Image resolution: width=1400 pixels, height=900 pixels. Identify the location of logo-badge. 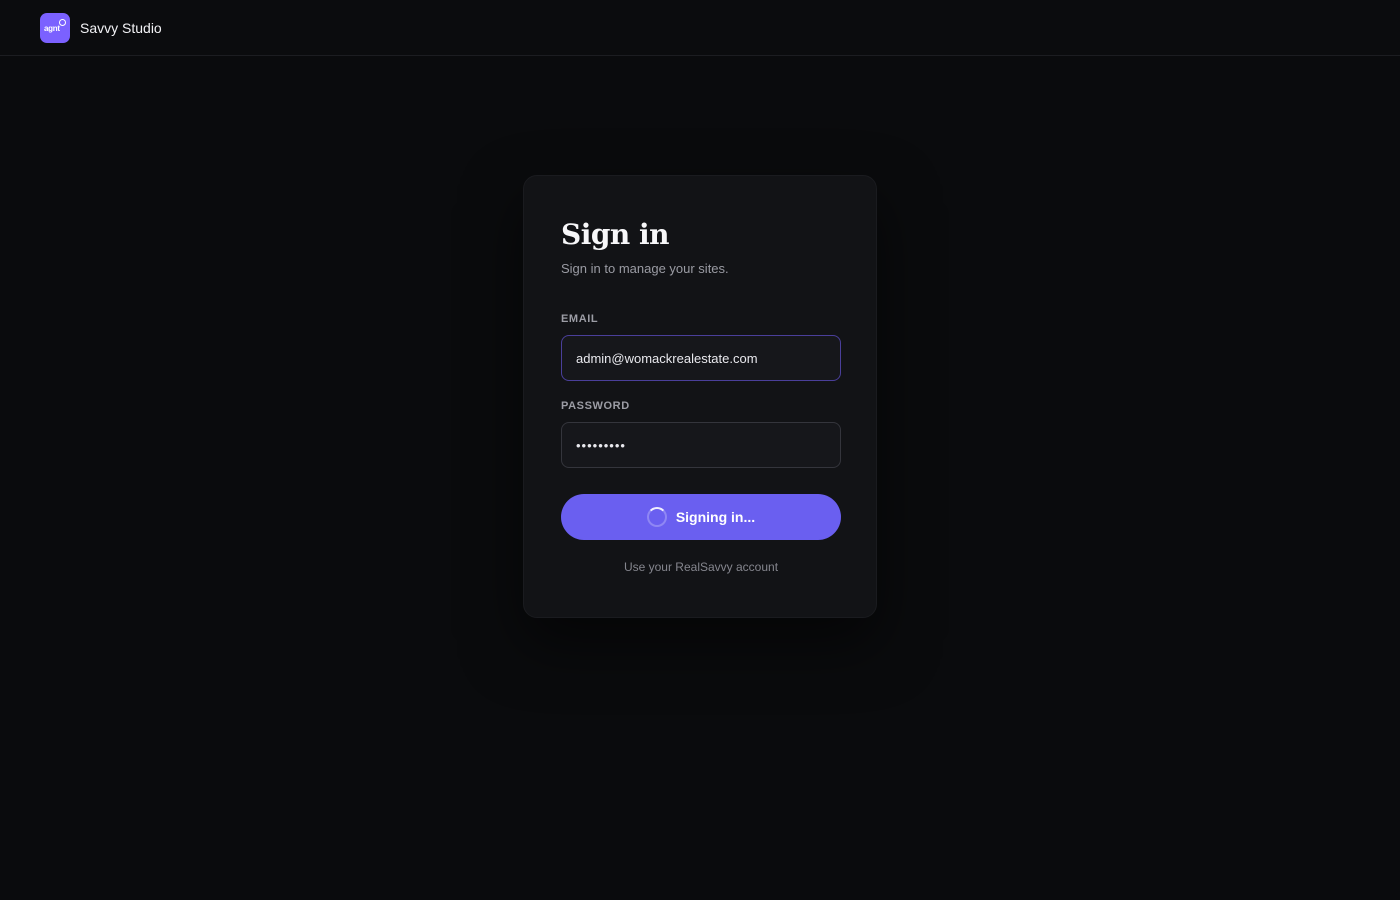
(62, 22).